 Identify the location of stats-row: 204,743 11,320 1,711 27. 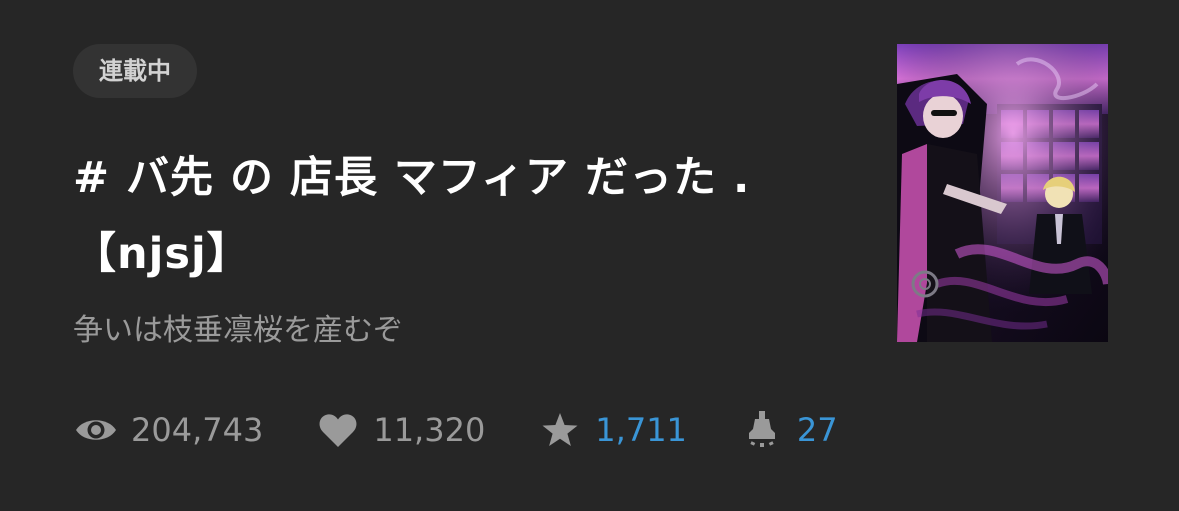
(481, 430).